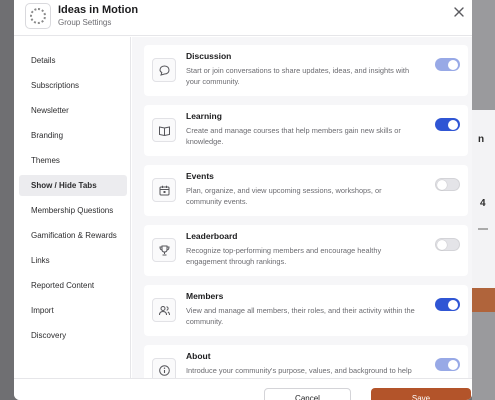 Image resolution: width=495 pixels, height=400 pixels. What do you see at coordinates (73, 185) in the screenshot?
I see `sidebar-item-show-hide-tabs: Show / Hide Tabs` at bounding box center [73, 185].